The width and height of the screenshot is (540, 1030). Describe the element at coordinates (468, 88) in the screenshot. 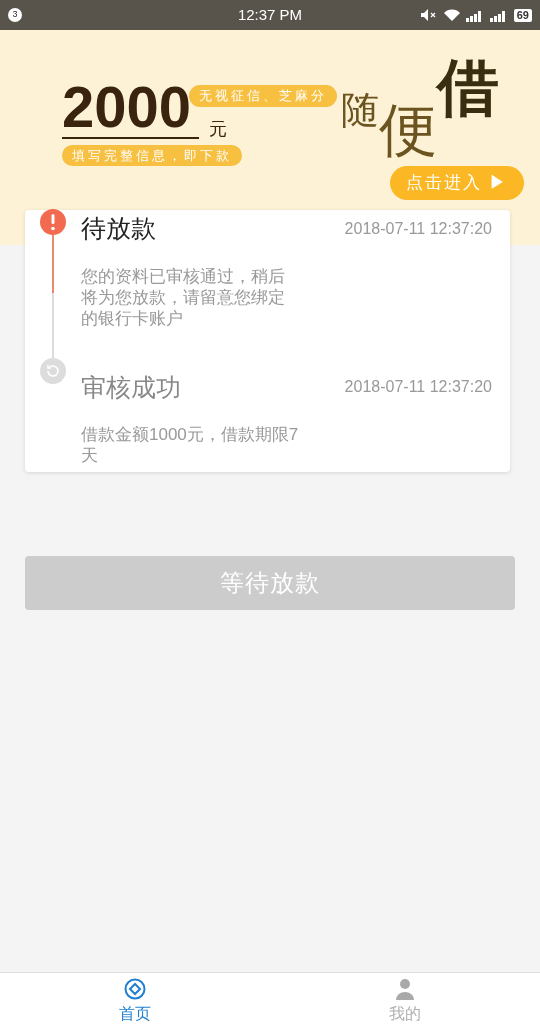

I see `slogan-character: 借` at that location.